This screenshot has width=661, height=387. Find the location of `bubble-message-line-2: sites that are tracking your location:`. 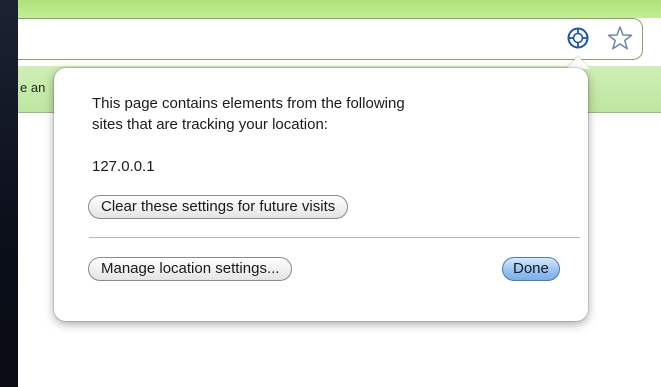

bubble-message-line-2: sites that are tracking your location: is located at coordinates (210, 124).